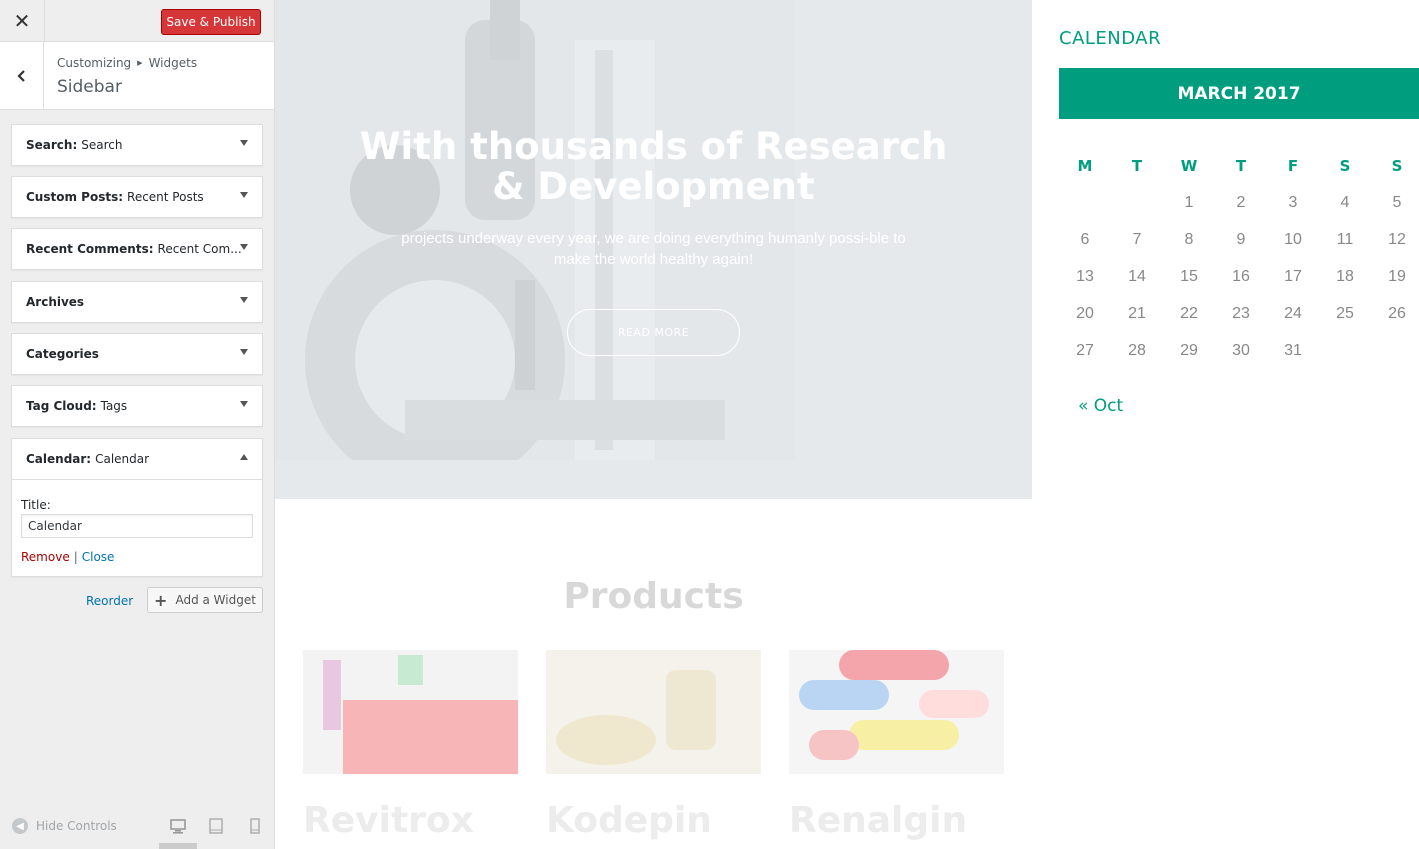  Describe the element at coordinates (114, 406) in the screenshot. I see `widget-title: Tags` at that location.